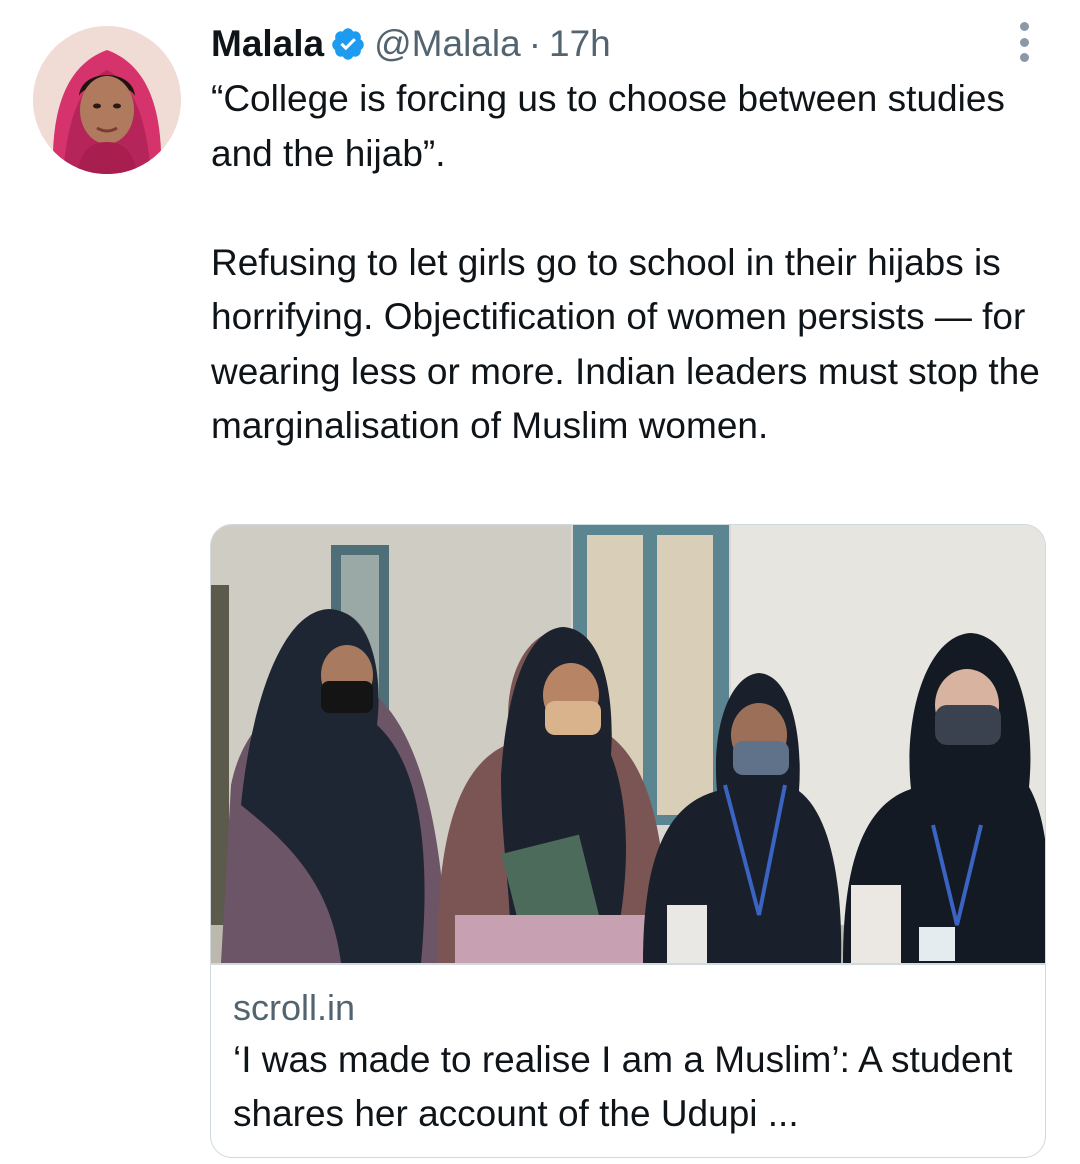  I want to click on verified-badge-icon, so click(348, 44).